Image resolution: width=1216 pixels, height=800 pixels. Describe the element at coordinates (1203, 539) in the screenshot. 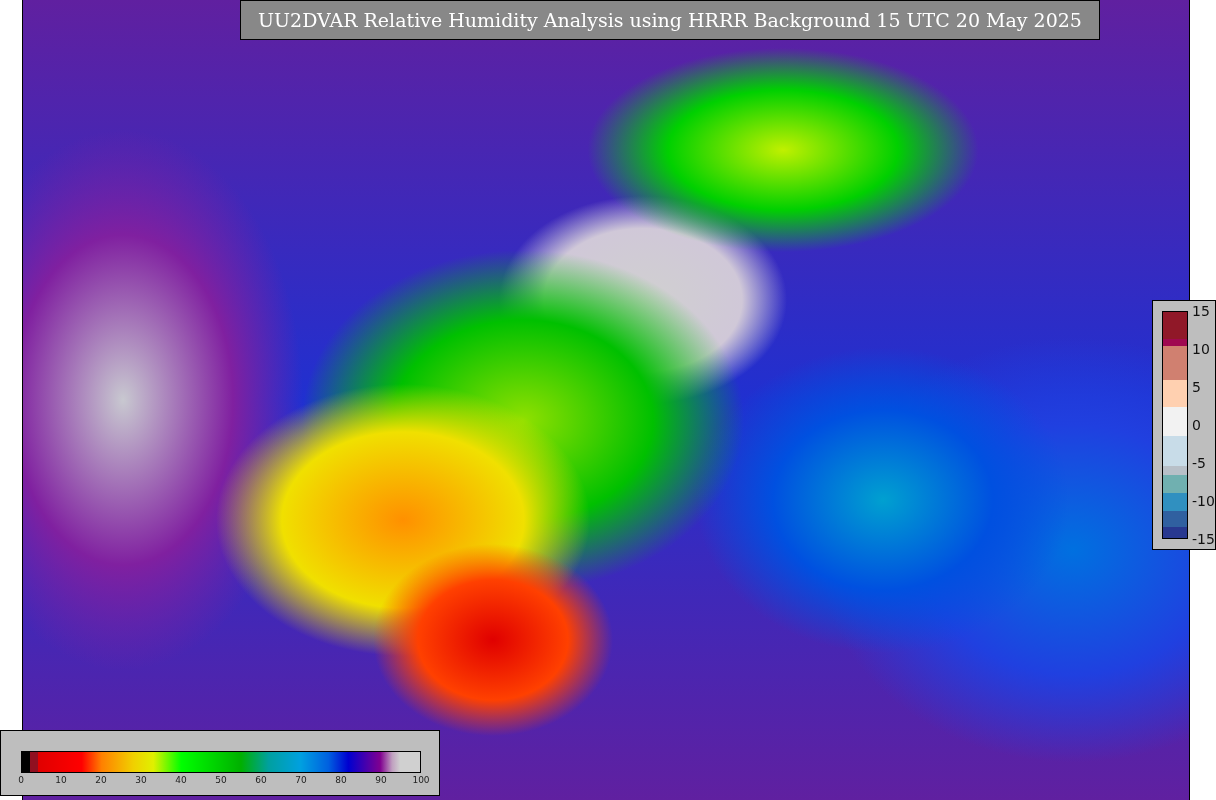

I see `scale-label: -15` at that location.